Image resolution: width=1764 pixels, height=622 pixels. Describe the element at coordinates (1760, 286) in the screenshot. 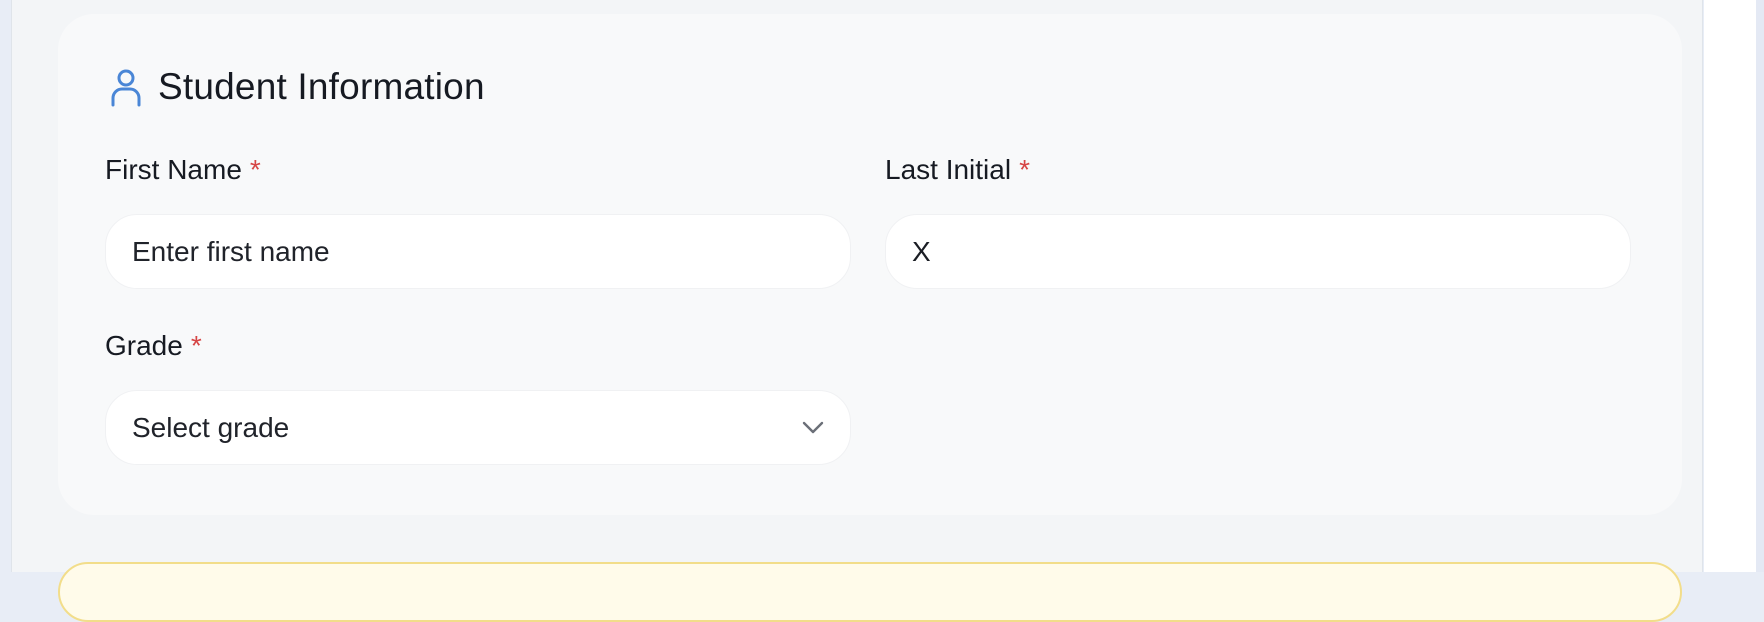

I see `window-edge` at that location.